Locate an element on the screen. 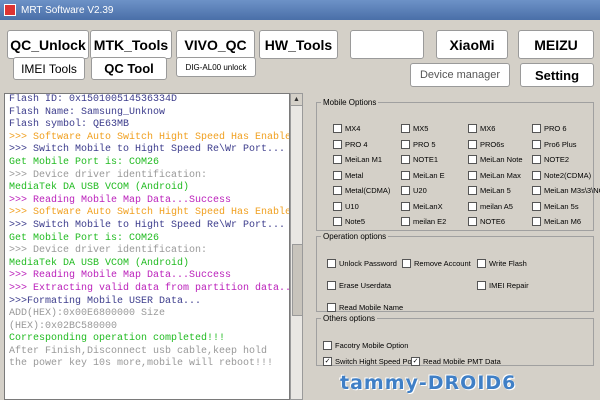  title-bar: MRT Software V2.39 is located at coordinates (300, 10).